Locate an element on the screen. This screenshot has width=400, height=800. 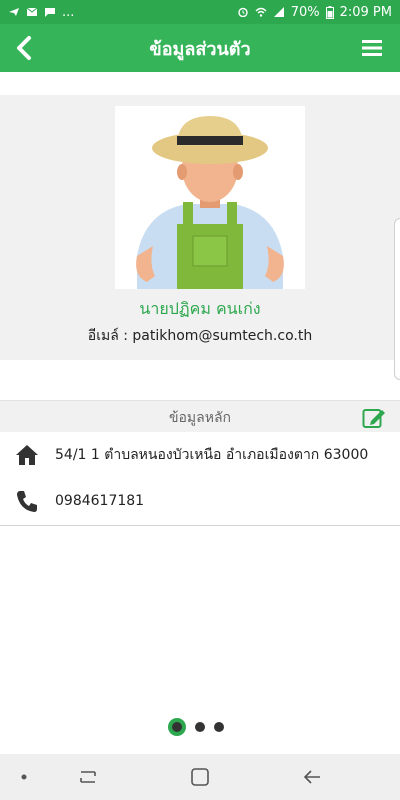
phone-row: 0984617181 is located at coordinates (200, 501).